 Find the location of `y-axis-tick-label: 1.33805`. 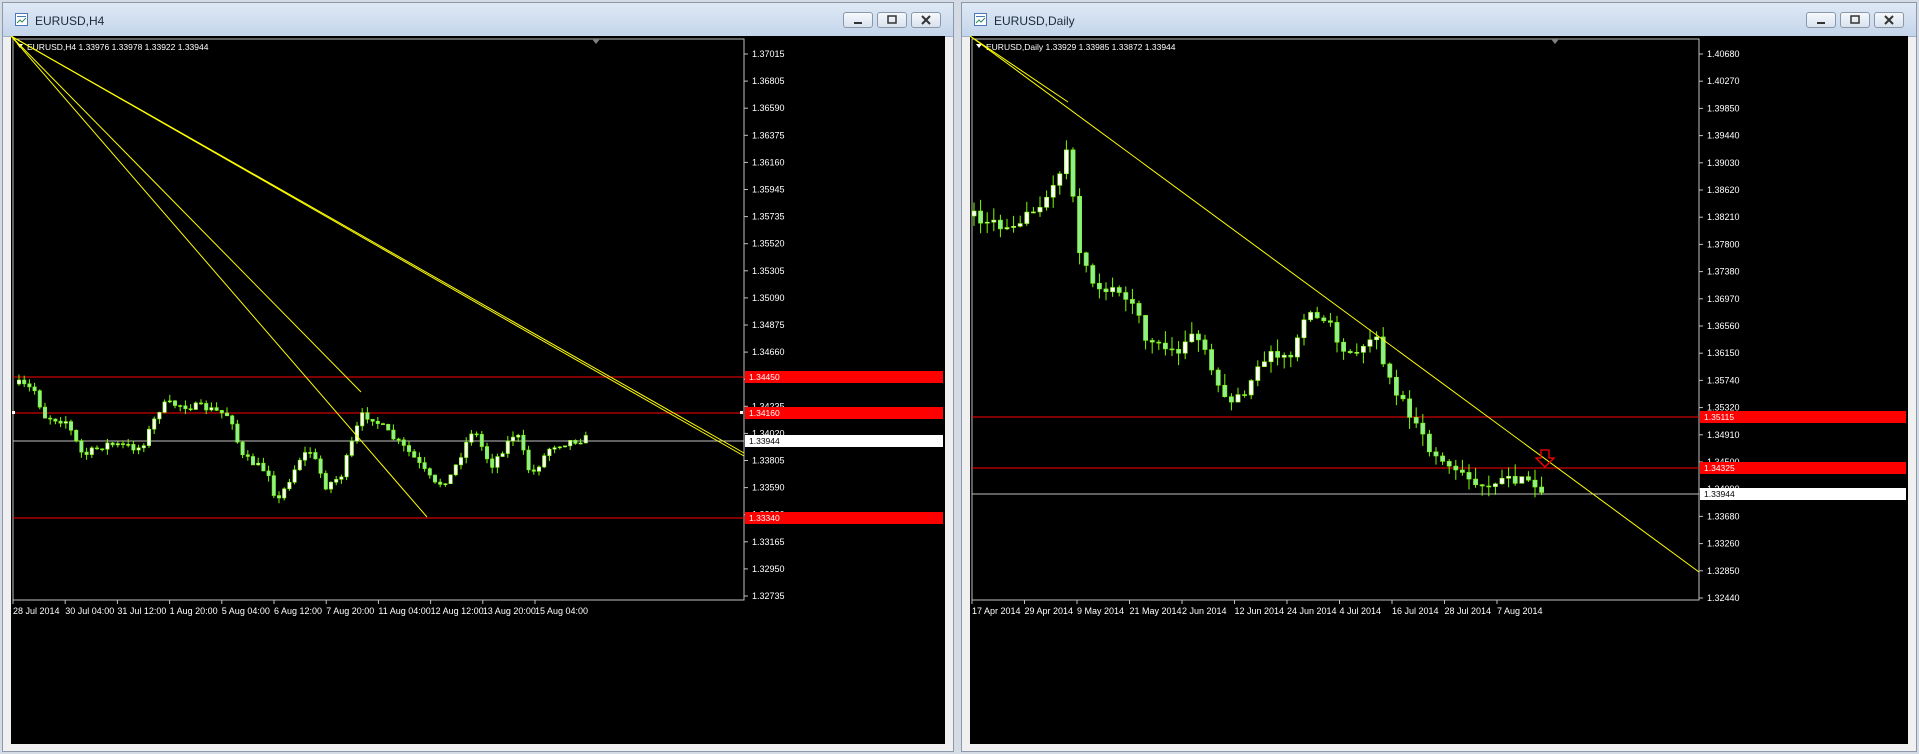

y-axis-tick-label: 1.33805 is located at coordinates (768, 461).